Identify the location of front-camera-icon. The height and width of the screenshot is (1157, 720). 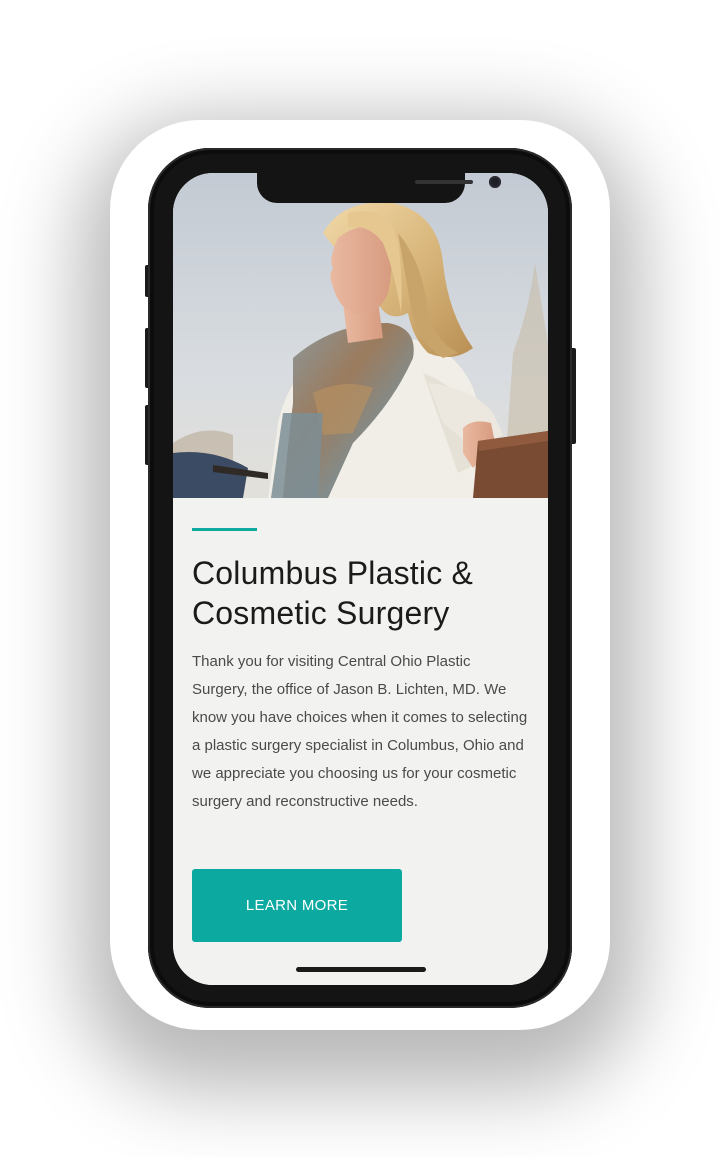
(495, 182).